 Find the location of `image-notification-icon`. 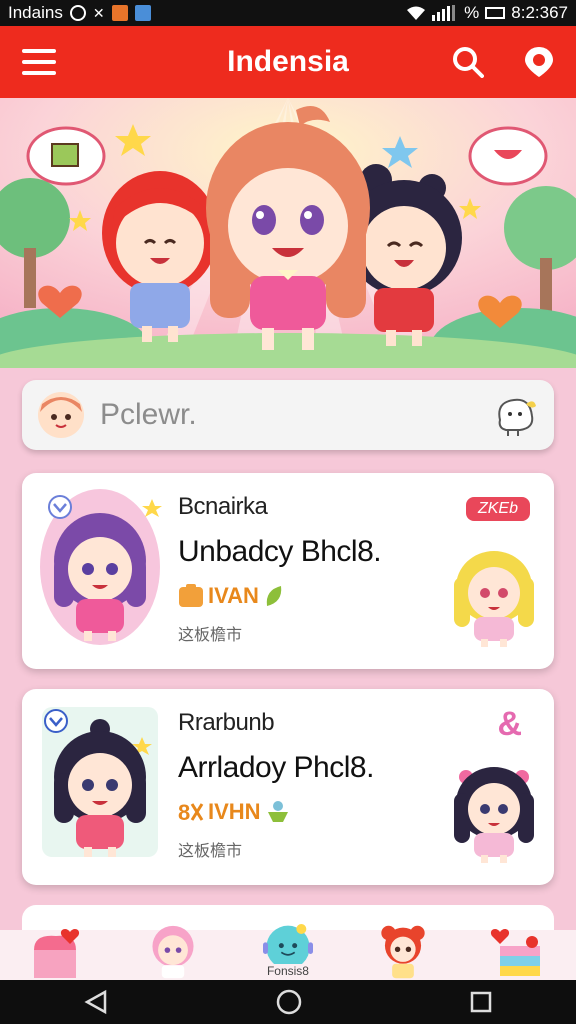

image-notification-icon is located at coordinates (142, 13).